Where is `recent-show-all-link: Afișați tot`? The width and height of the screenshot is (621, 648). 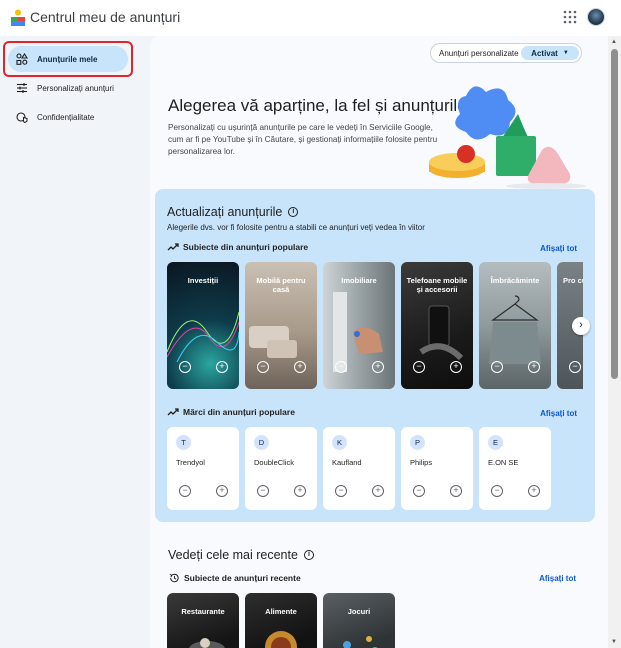
recent-show-all-link: Afișați tot is located at coordinates (557, 578).